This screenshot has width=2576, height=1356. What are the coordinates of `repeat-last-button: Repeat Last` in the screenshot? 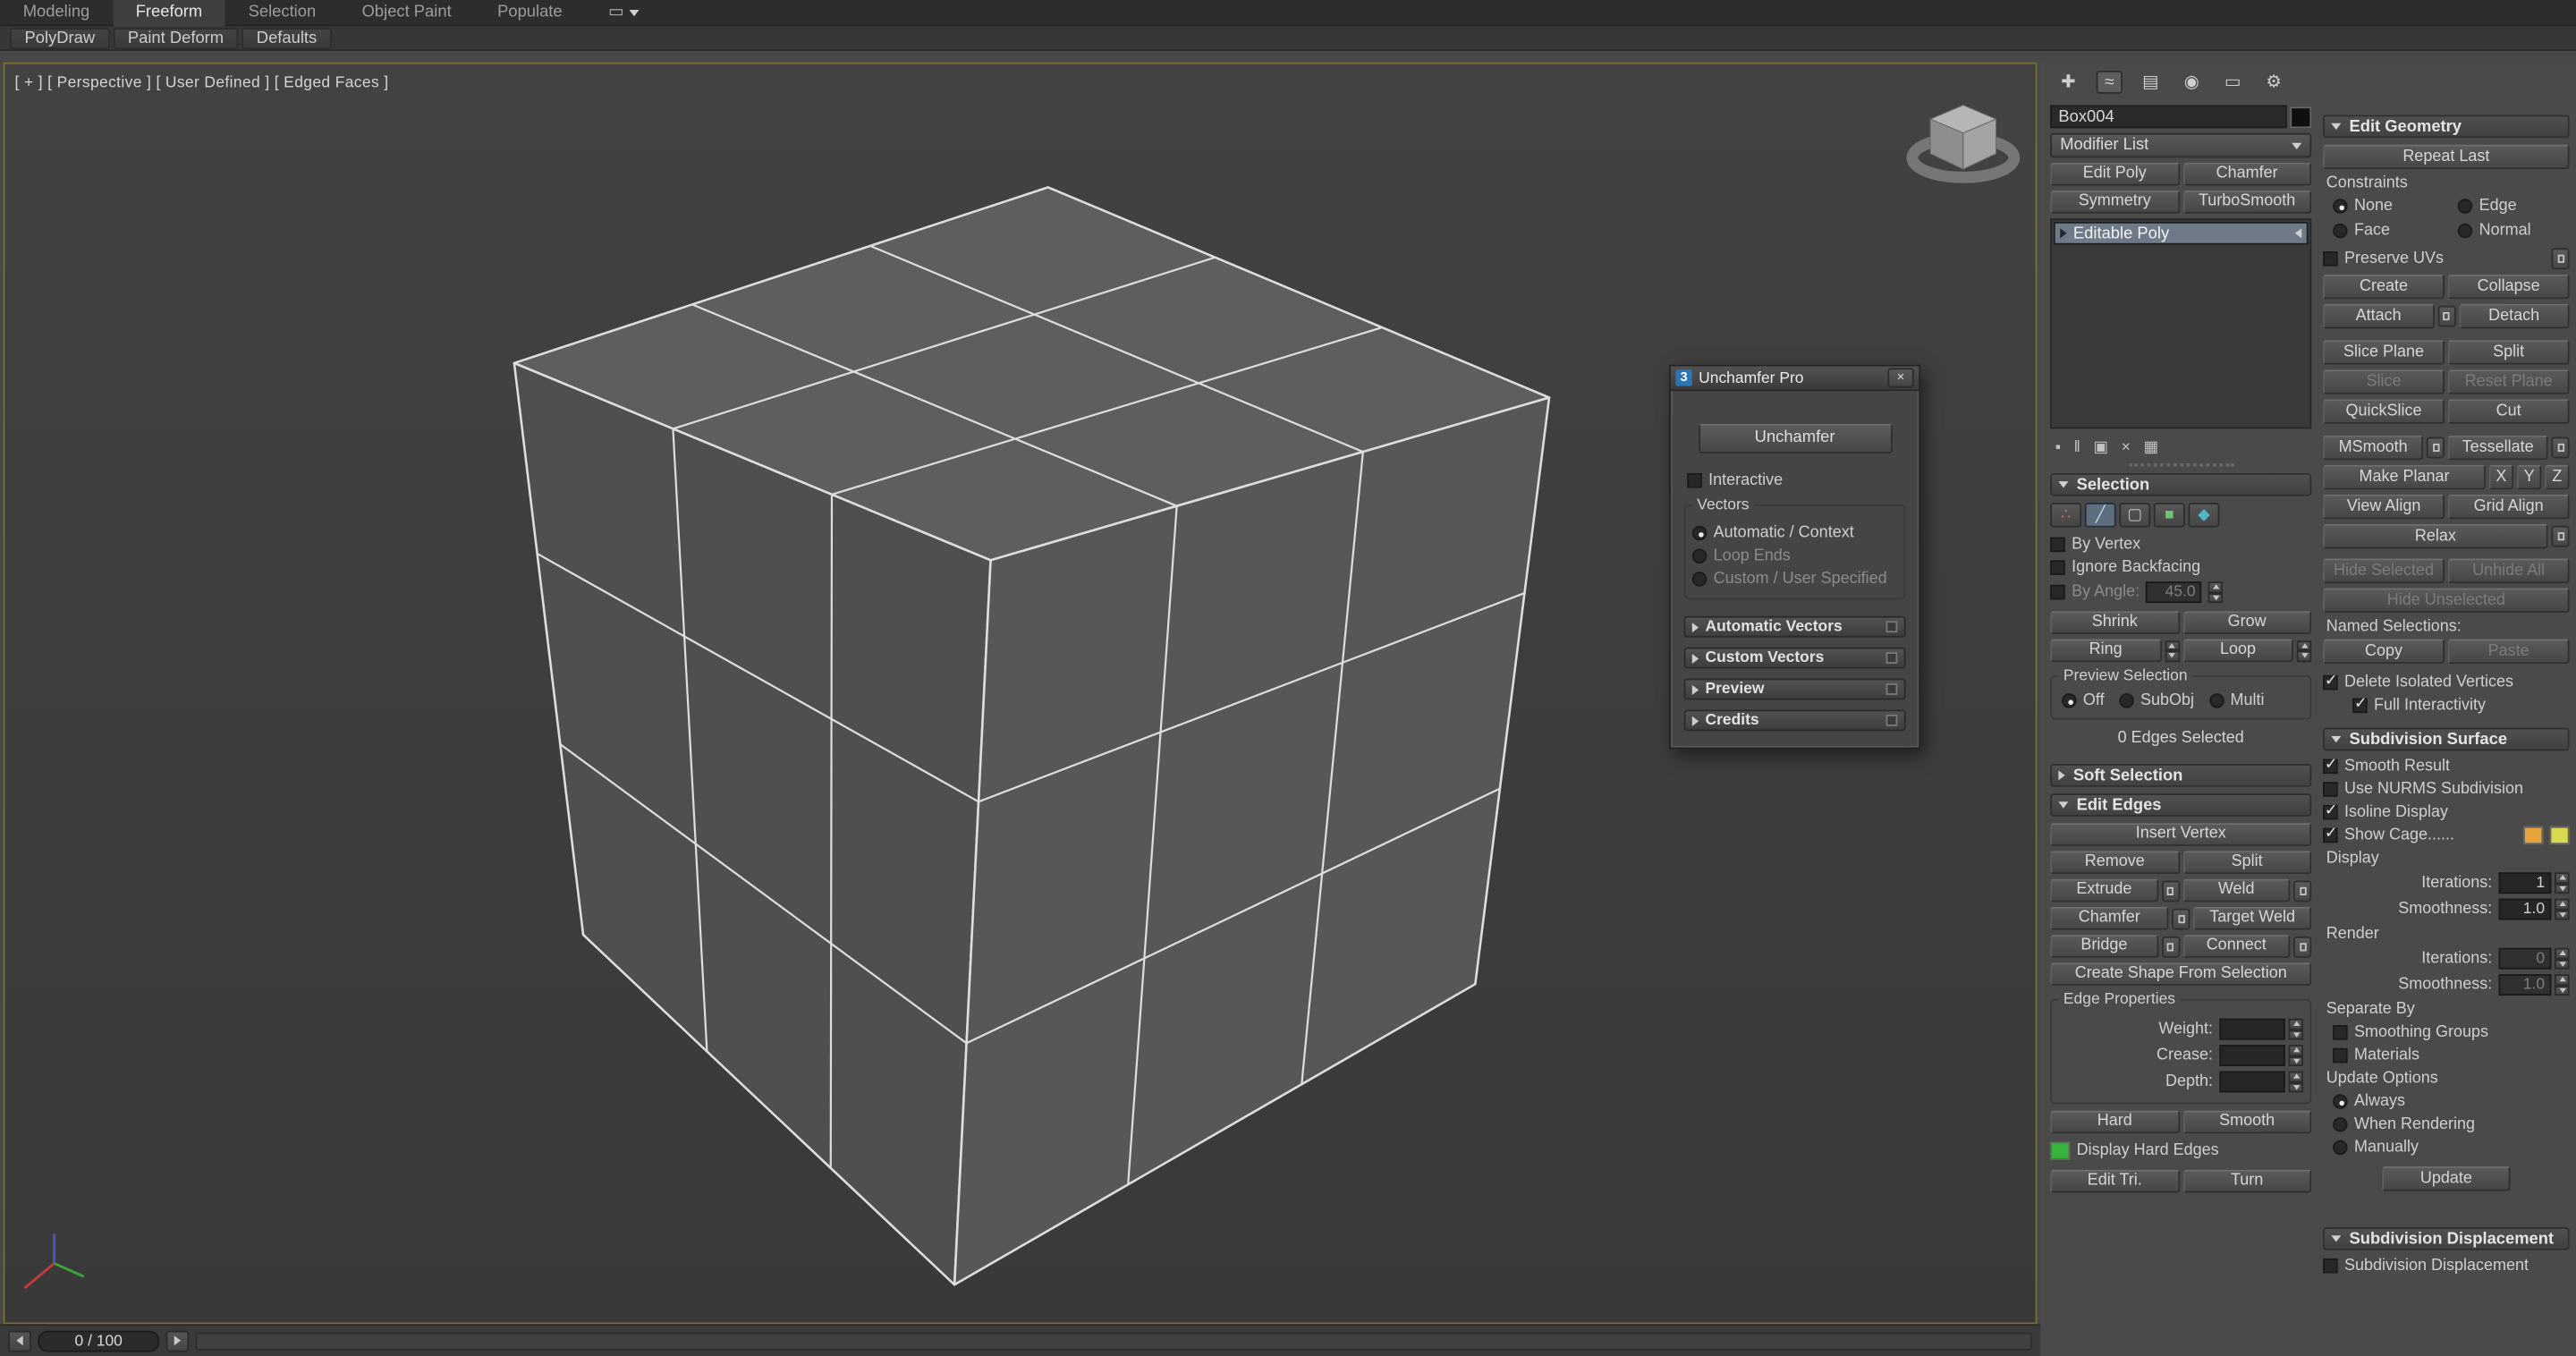 It's located at (2446, 157).